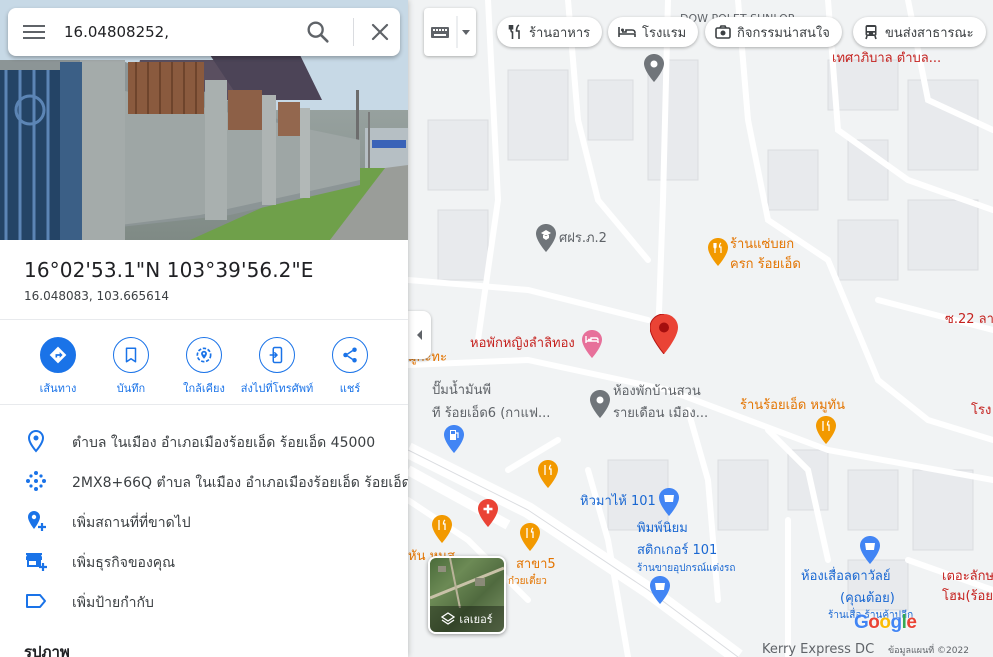 The height and width of the screenshot is (657, 993). I want to click on keyboard-icon, so click(450, 32).